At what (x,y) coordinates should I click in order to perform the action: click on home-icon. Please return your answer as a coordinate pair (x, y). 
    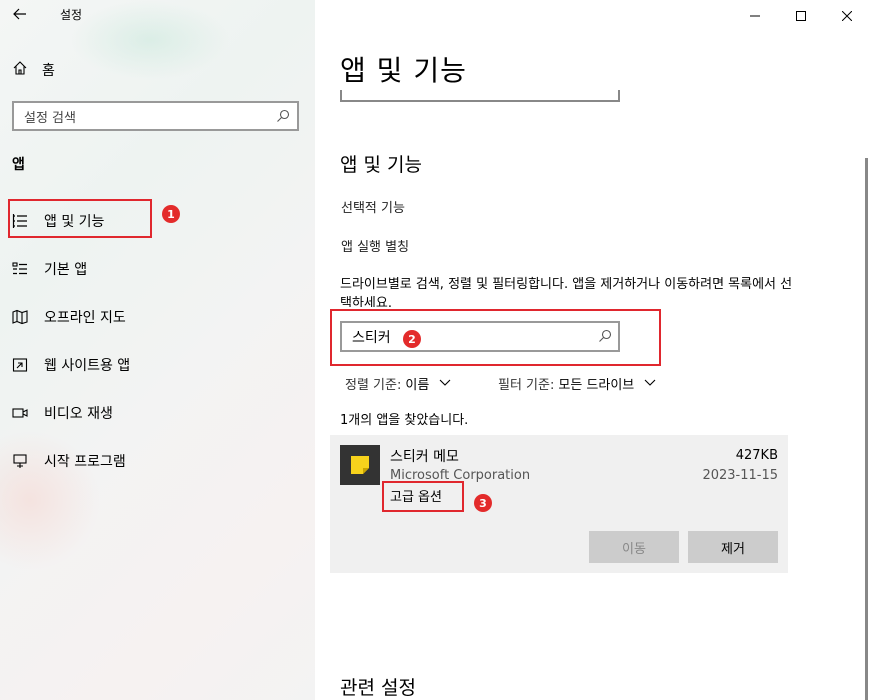
    Looking at the image, I should click on (20, 70).